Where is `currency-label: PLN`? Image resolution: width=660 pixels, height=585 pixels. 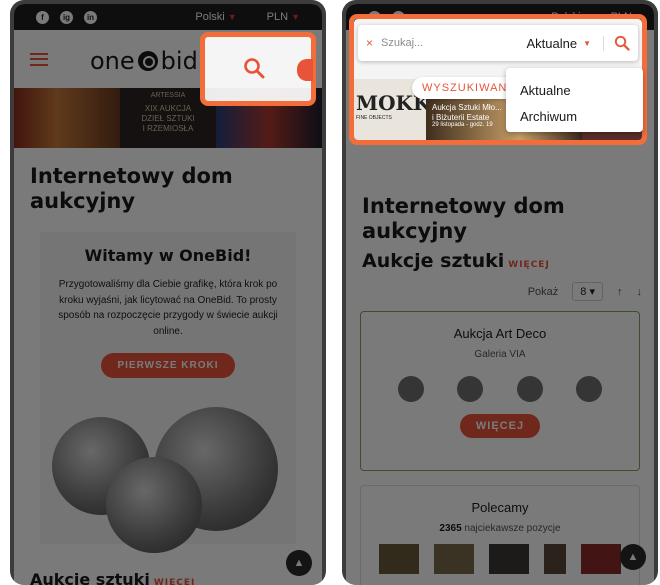
currency-label: PLN is located at coordinates (277, 17).